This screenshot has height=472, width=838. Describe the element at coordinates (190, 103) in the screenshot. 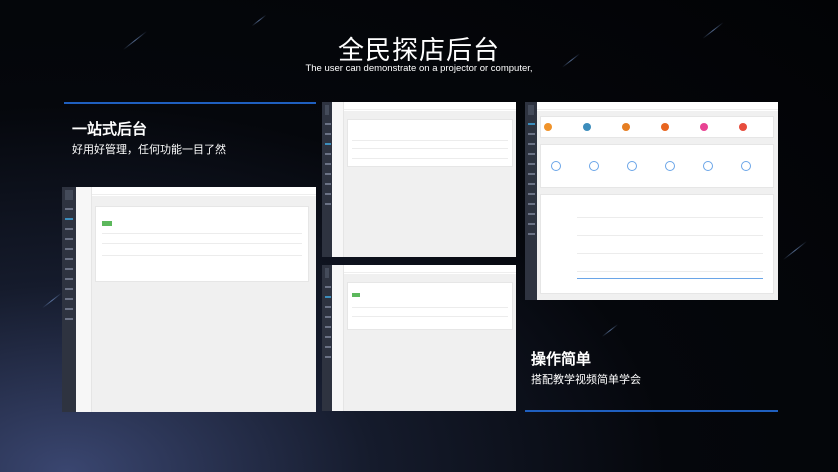

I see `feature-rule-top` at that location.